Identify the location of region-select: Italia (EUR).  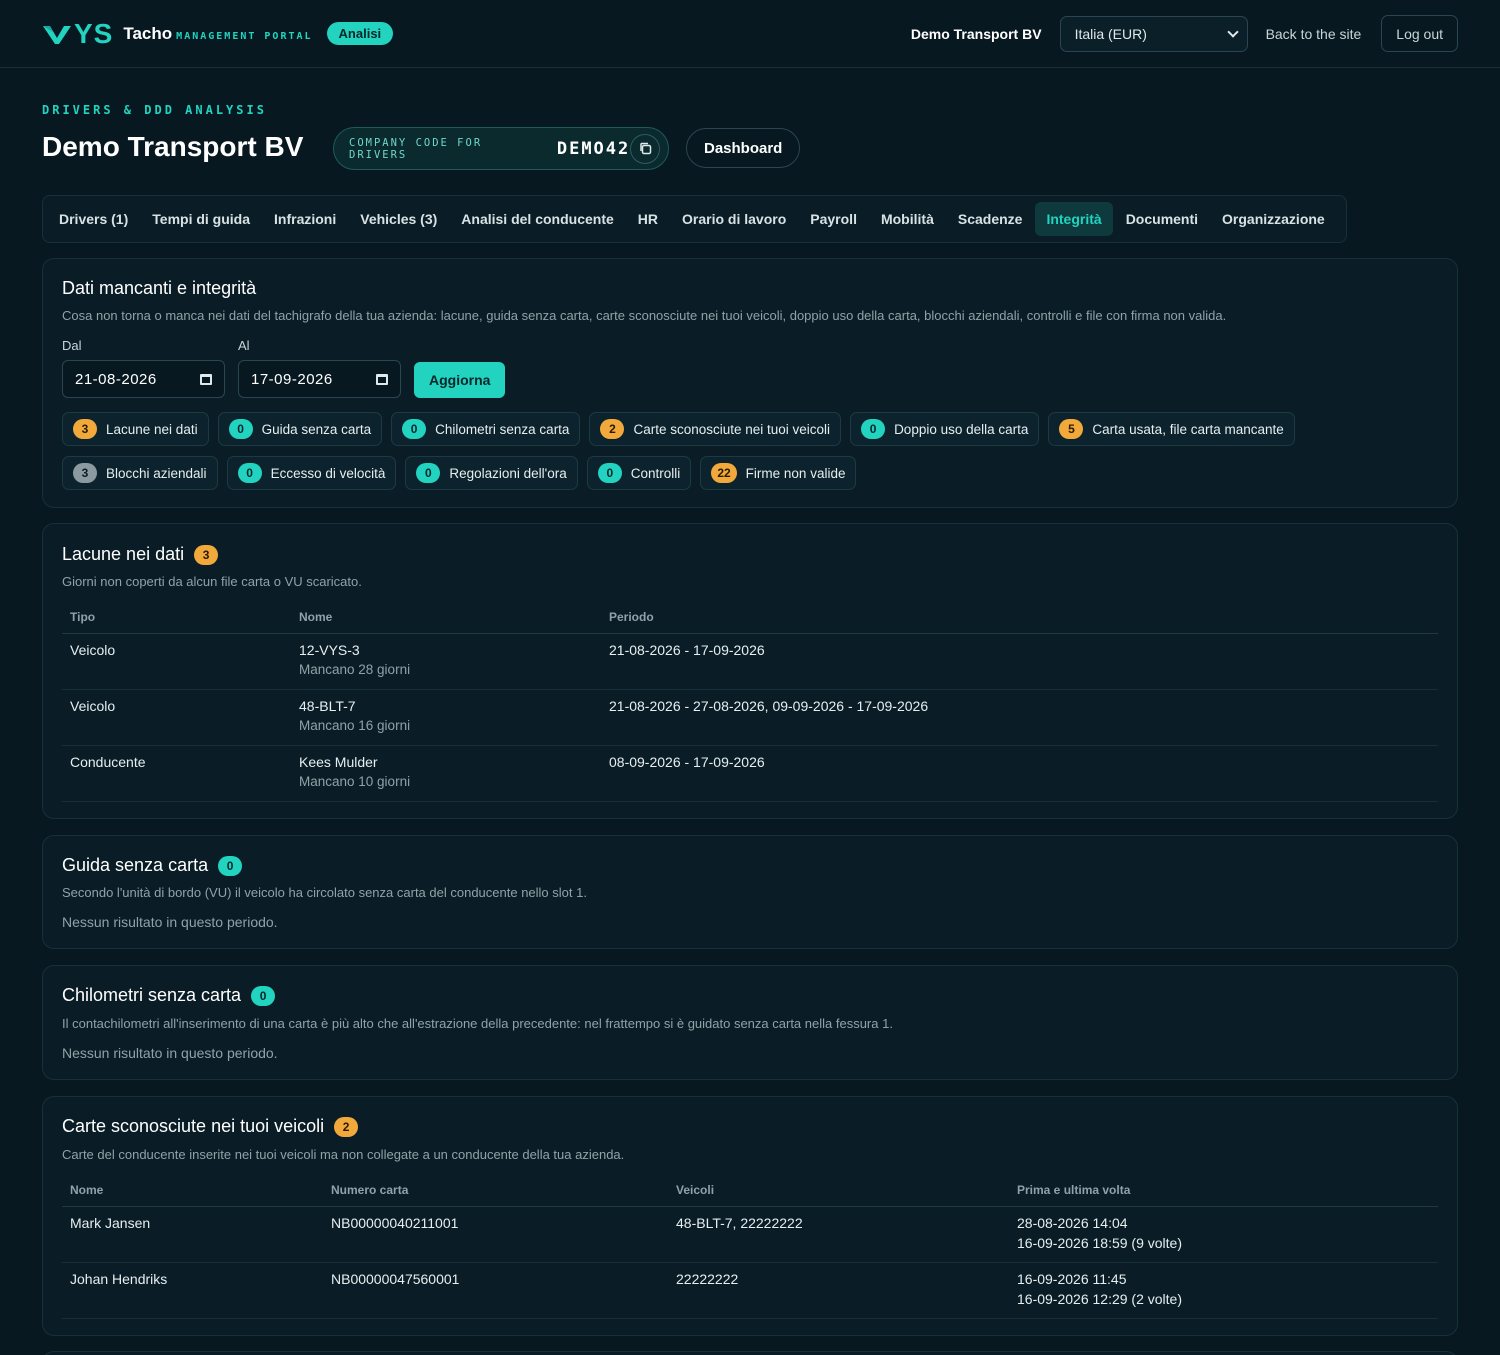
(1153, 33).